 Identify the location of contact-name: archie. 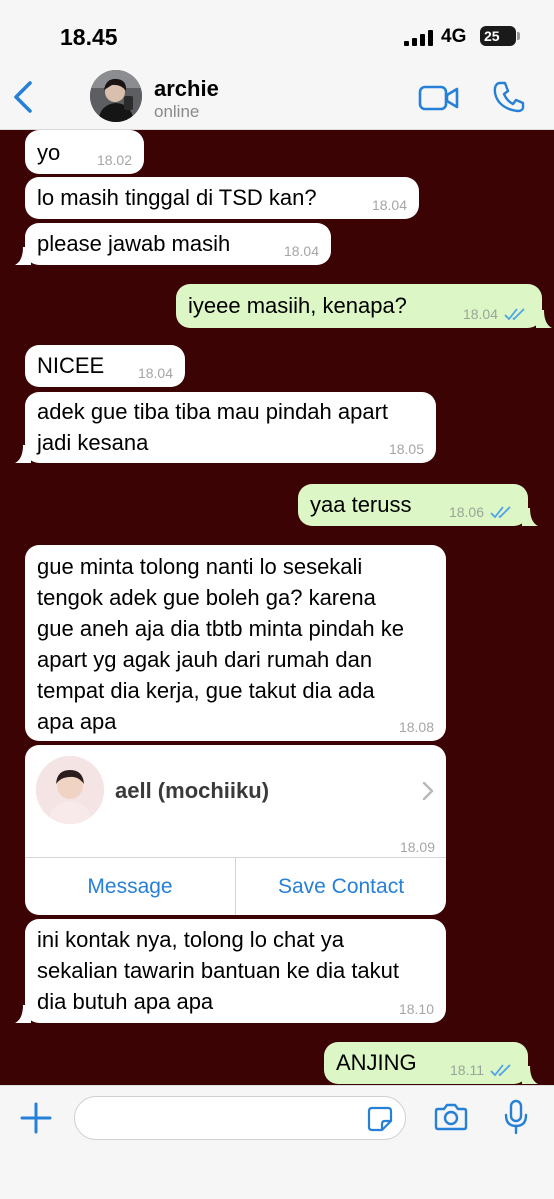
(186, 89).